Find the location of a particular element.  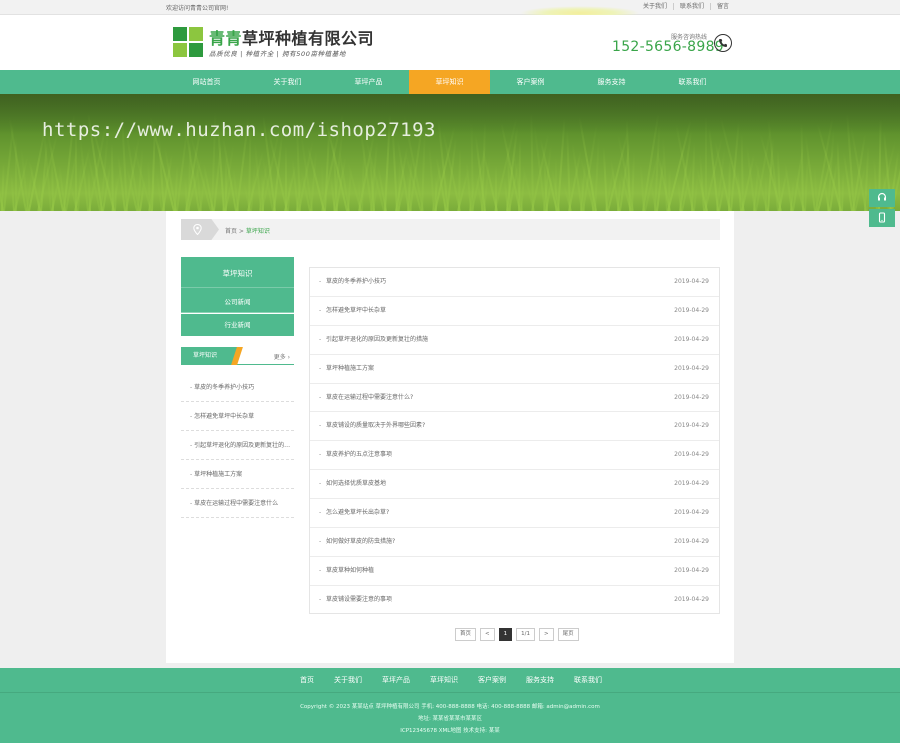

article-title: 怎样避免草坪中长杂草 is located at coordinates (356, 310).